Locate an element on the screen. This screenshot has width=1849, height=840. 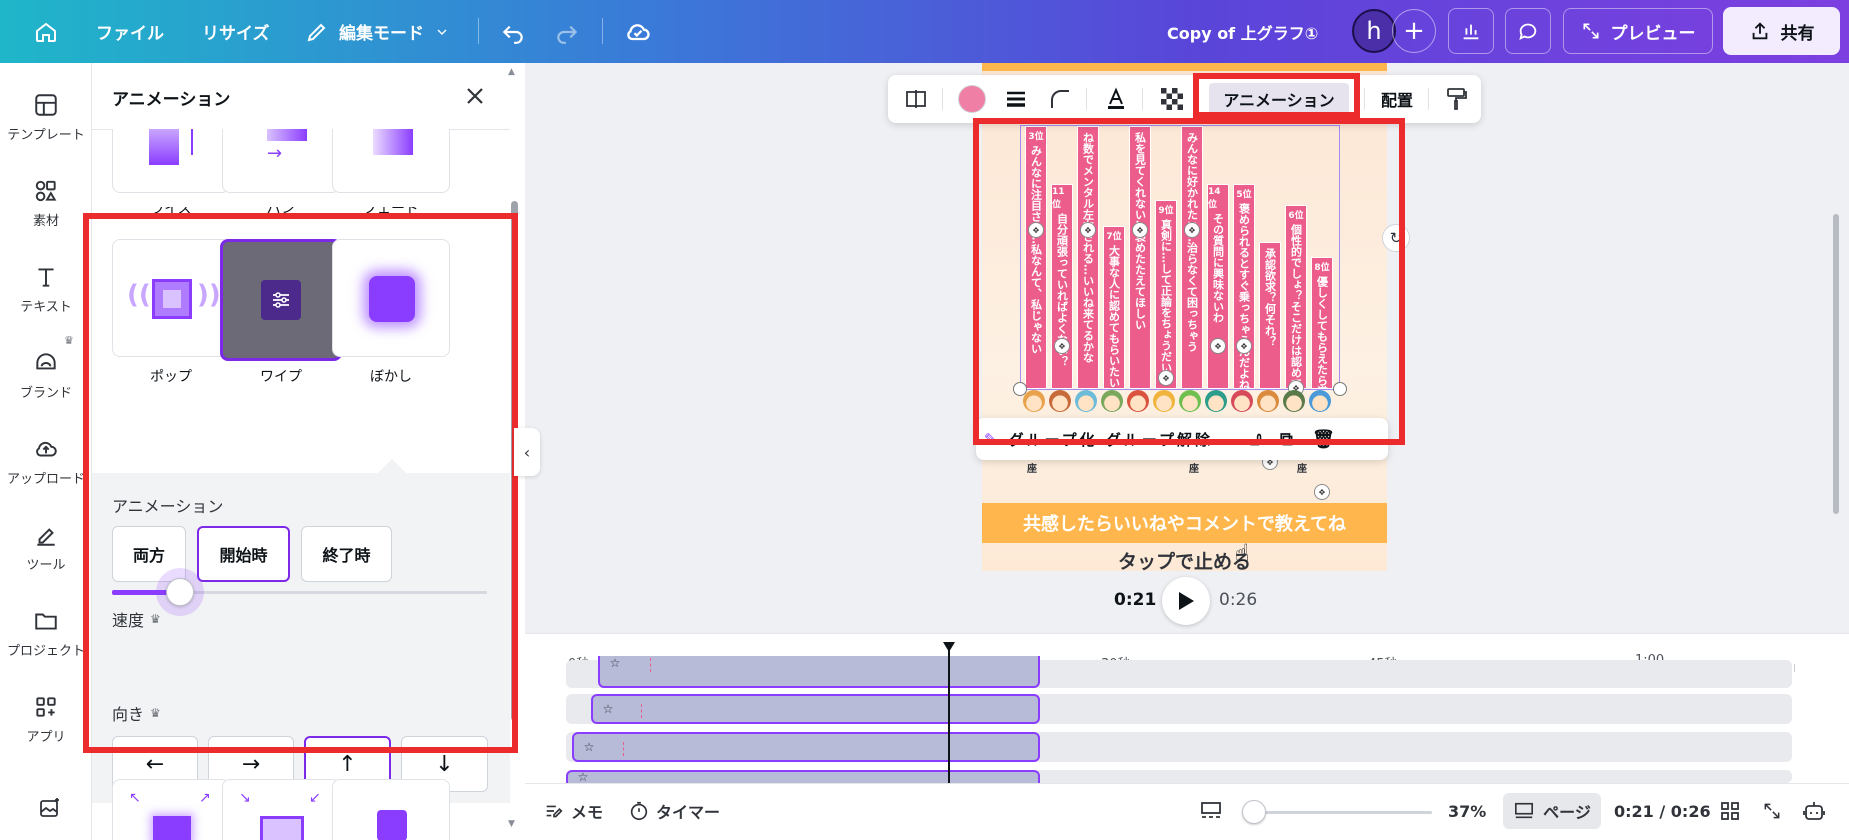
zoom-level: 37% is located at coordinates (1467, 811).